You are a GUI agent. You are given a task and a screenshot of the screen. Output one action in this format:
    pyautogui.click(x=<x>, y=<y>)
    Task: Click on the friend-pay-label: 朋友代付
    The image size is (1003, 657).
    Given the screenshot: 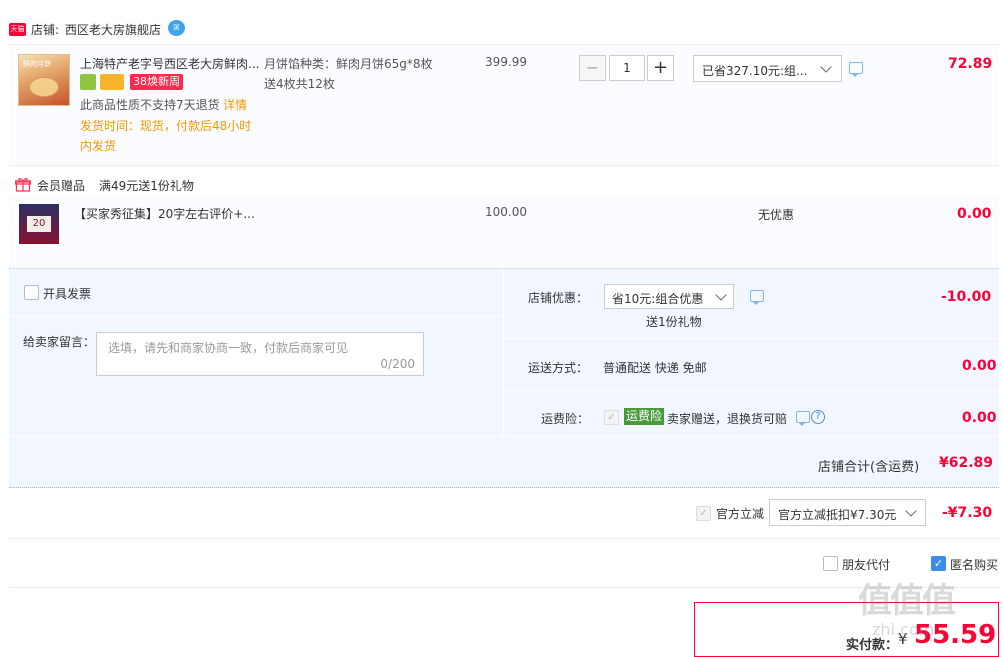 What is the action you would take?
    pyautogui.click(x=866, y=565)
    